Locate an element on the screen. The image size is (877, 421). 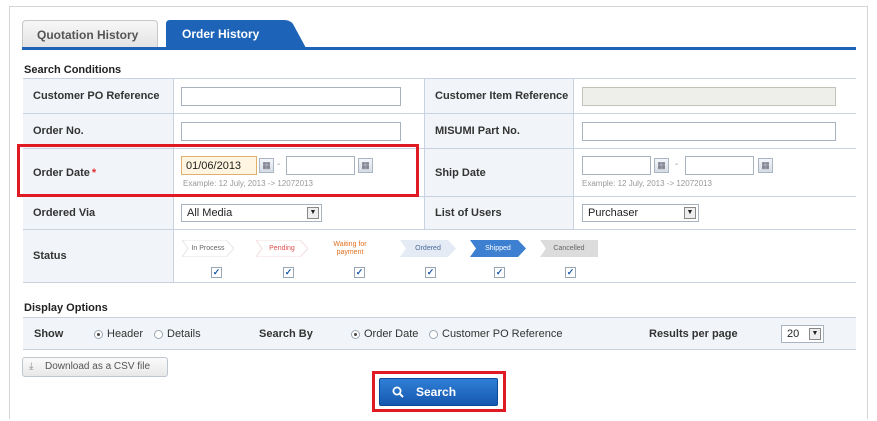
customer-item-reference-label: Customer Item Reference is located at coordinates (499, 96).